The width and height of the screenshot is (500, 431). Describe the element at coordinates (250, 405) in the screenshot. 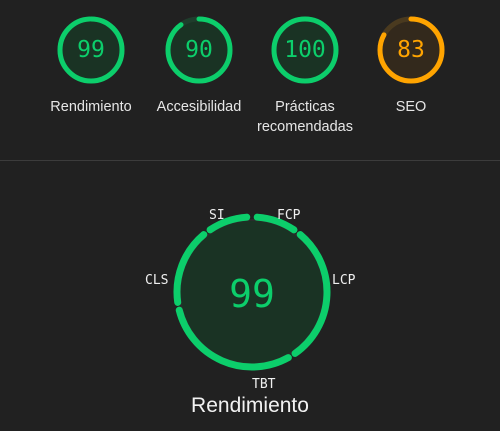

I see `performance-title: Rendimiento` at that location.